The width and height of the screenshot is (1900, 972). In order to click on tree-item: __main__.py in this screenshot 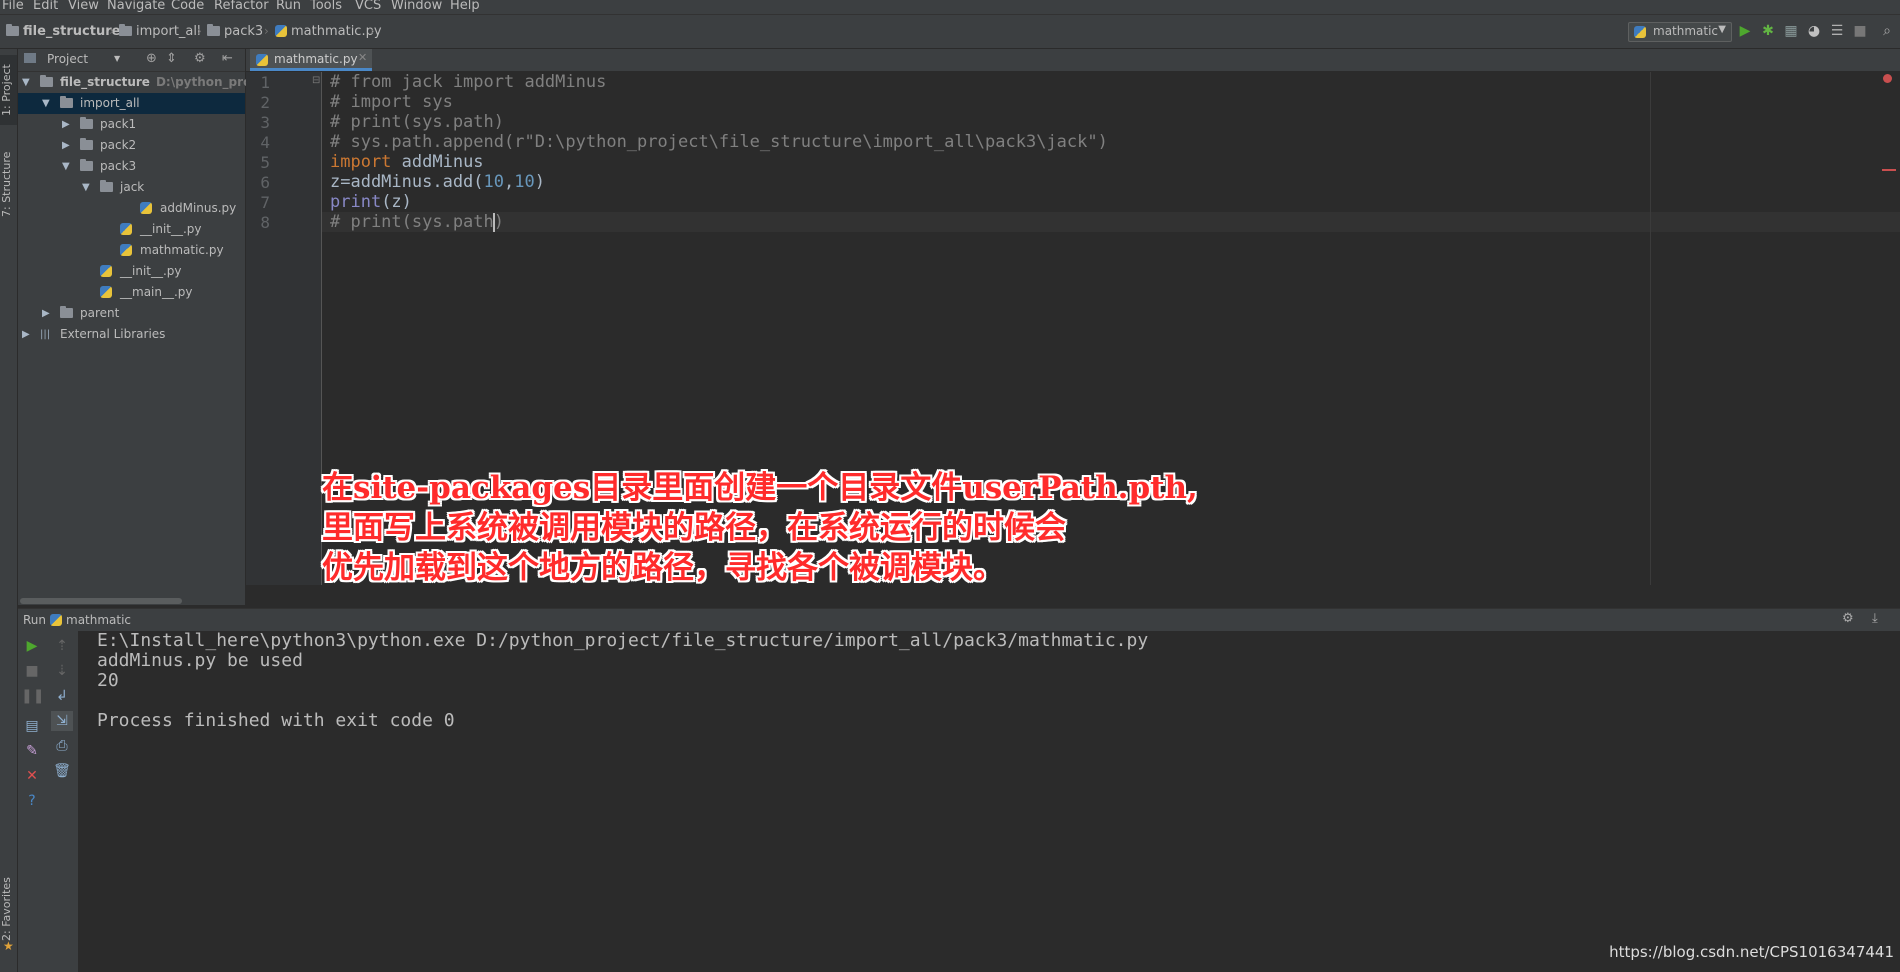, I will do `click(131, 292)`.